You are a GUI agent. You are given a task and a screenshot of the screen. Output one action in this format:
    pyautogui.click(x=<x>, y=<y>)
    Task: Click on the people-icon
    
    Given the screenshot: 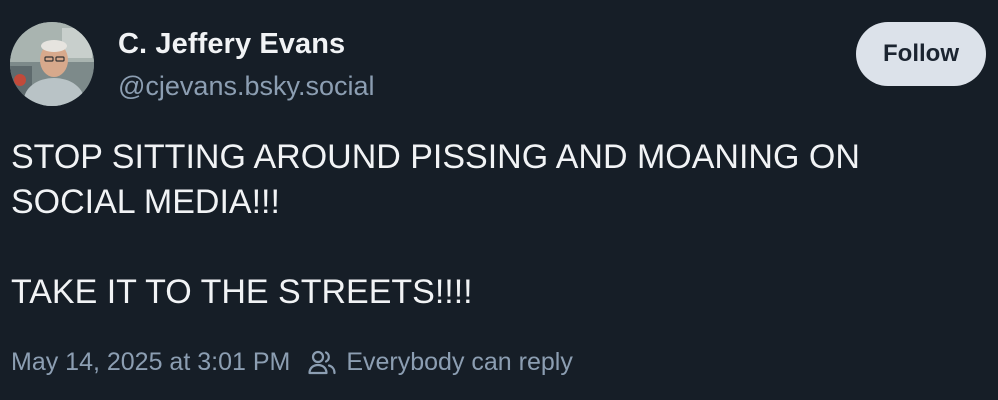 What is the action you would take?
    pyautogui.click(x=322, y=362)
    